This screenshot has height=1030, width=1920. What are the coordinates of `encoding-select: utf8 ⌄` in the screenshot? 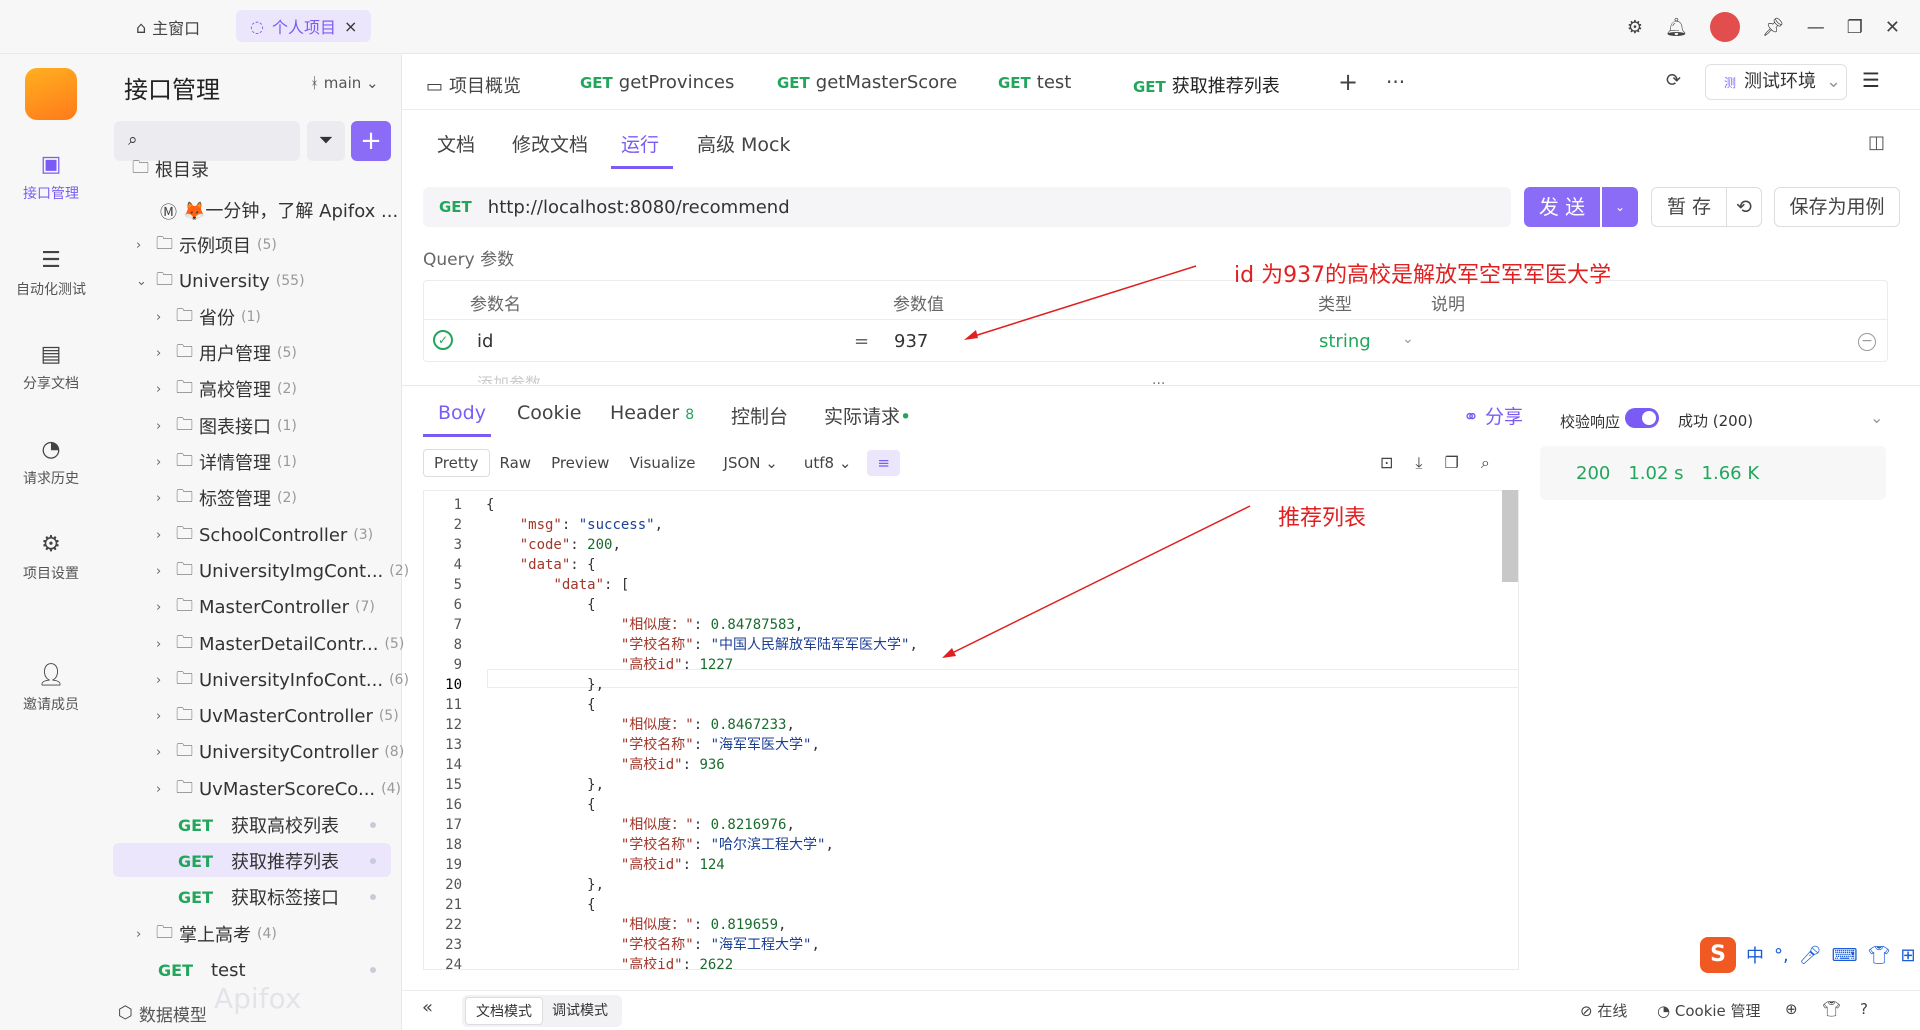 It's located at (828, 463).